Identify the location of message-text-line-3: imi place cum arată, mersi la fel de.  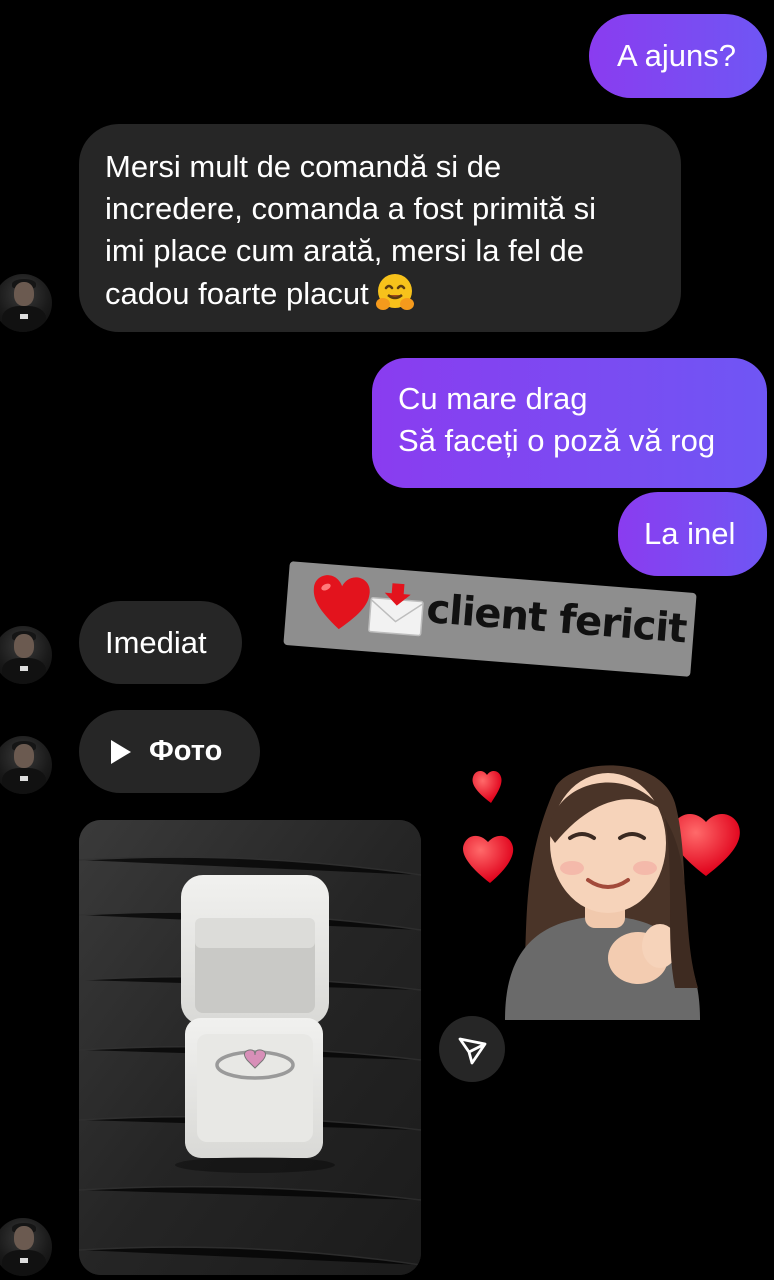
(344, 250).